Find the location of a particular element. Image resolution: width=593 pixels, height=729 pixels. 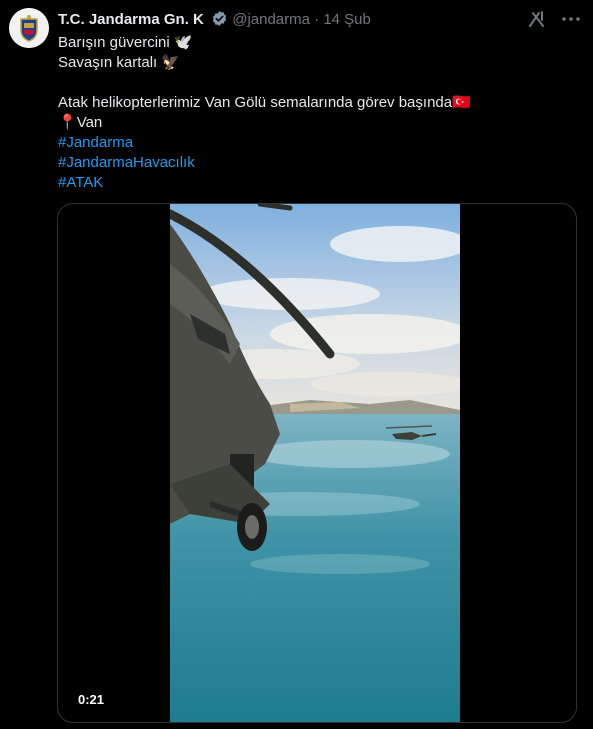

display-name: T.C. Jandarma Gn. K is located at coordinates (131, 19).